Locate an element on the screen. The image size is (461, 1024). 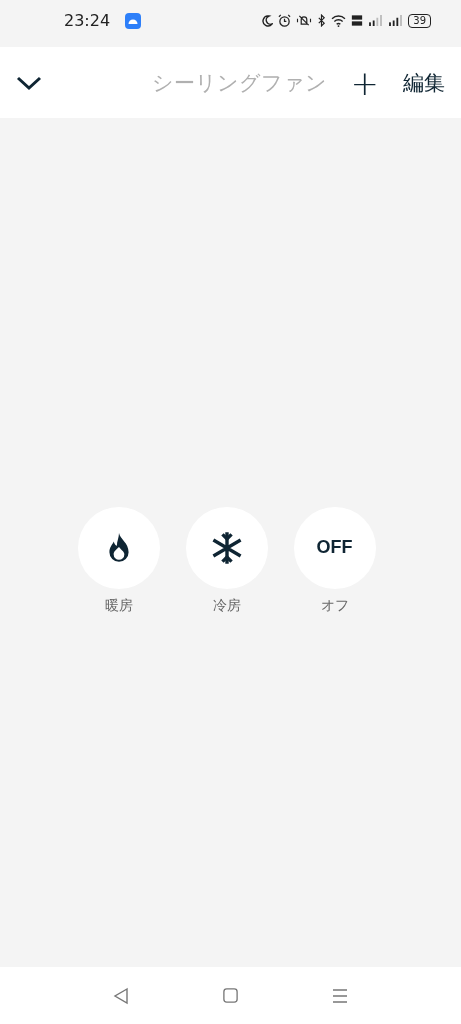
alarm-icon is located at coordinates (285, 20).